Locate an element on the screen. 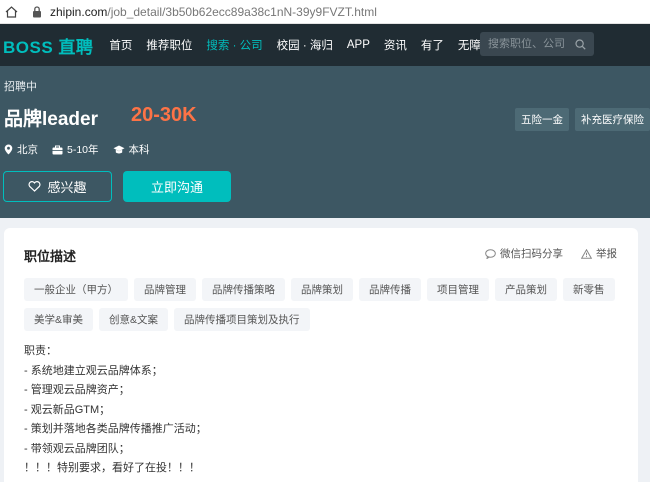 The image size is (650, 482). nav-menu: 首页推荐职位搜索 · 公司校园 · 海归APP资讯有了无障碍专区 is located at coordinates (319, 45).